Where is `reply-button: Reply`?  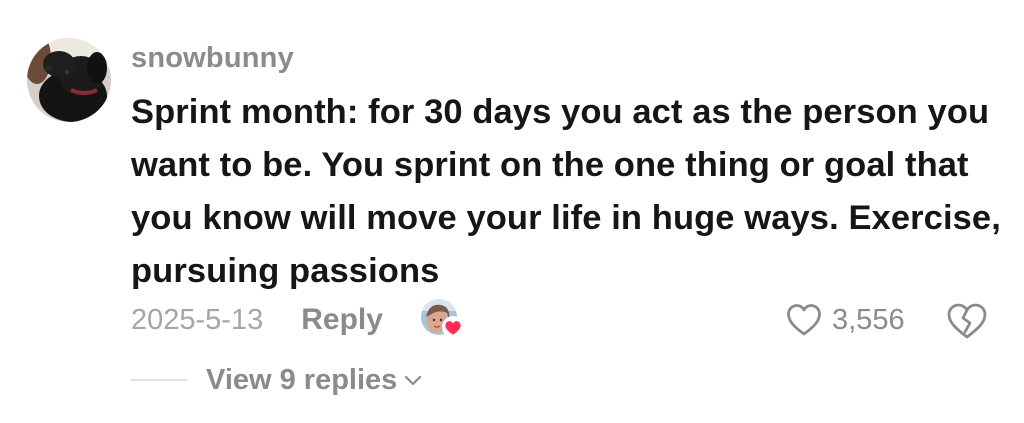
reply-button: Reply is located at coordinates (342, 320).